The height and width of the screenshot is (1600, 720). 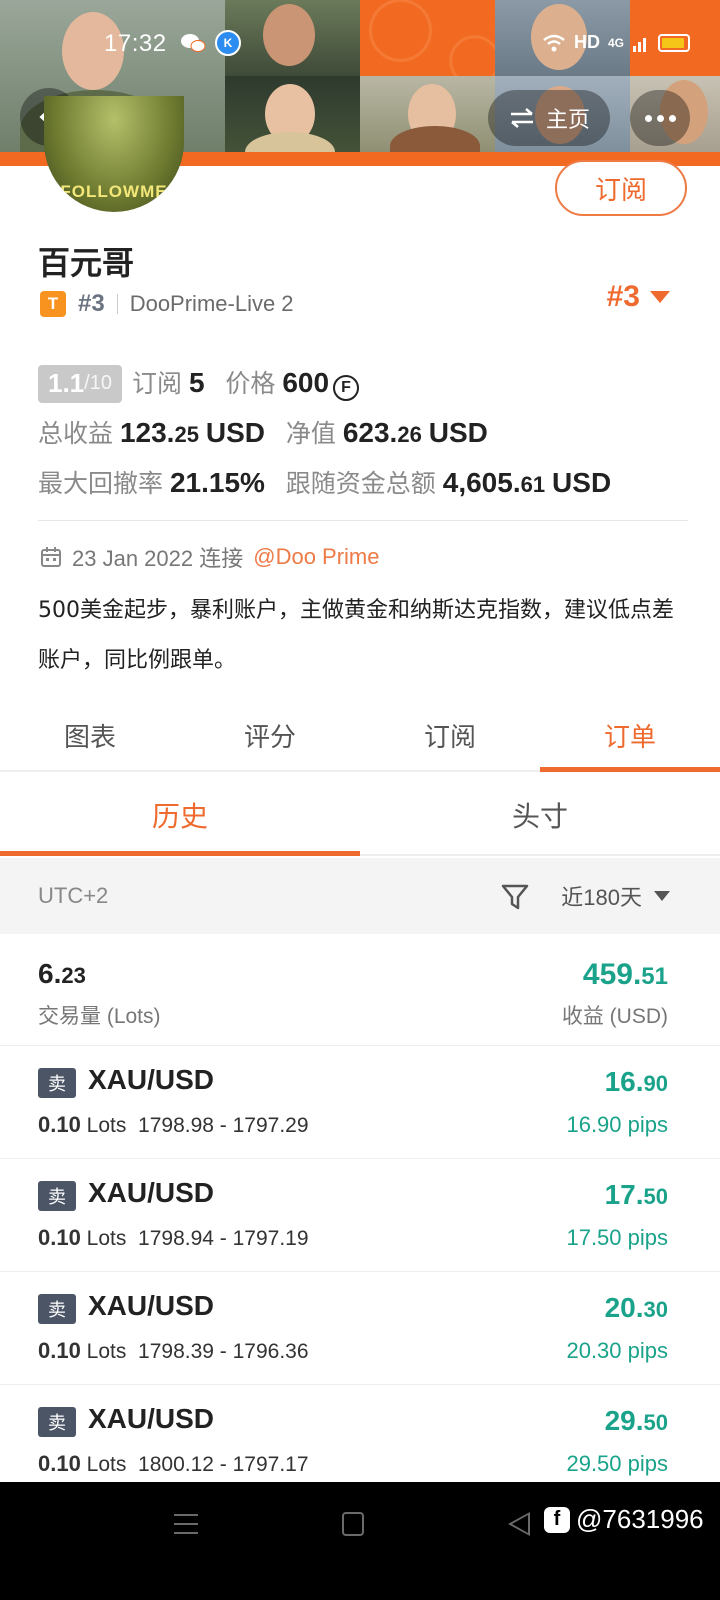 What do you see at coordinates (624, 1420) in the screenshot?
I see `order-profit-int: 29.` at bounding box center [624, 1420].